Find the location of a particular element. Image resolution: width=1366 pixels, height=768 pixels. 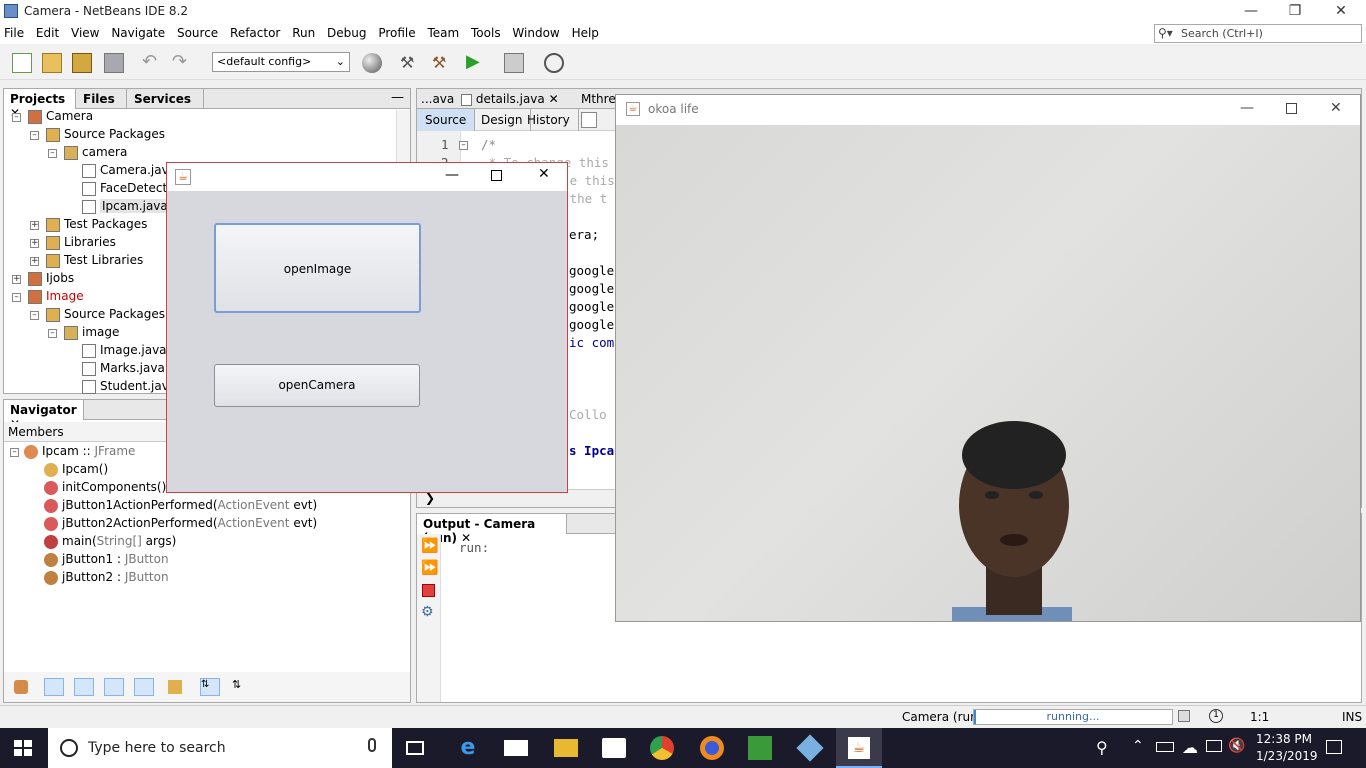

profile-icon is located at coordinates (554, 63).